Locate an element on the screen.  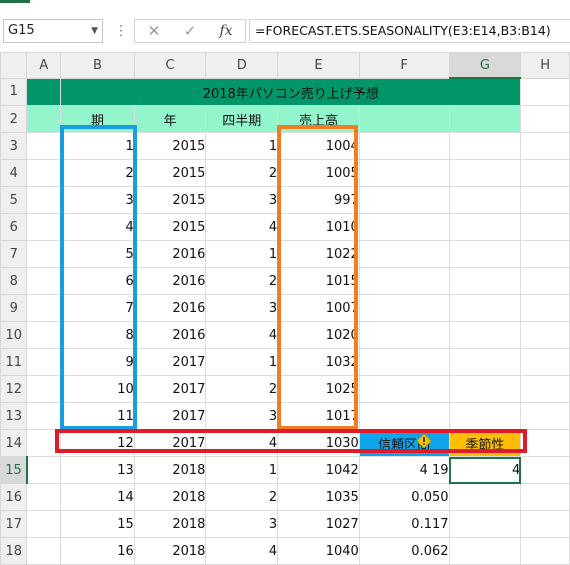
cell-sales: 1027 is located at coordinates (318, 524).